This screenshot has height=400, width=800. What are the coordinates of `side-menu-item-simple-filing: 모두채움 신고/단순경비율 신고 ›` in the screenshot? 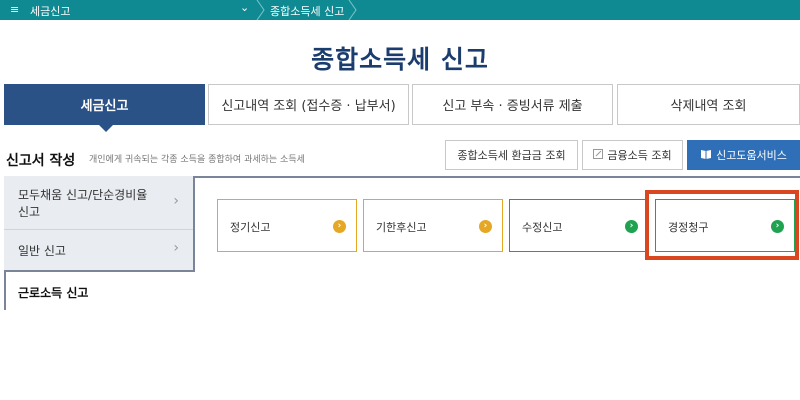 It's located at (98, 202).